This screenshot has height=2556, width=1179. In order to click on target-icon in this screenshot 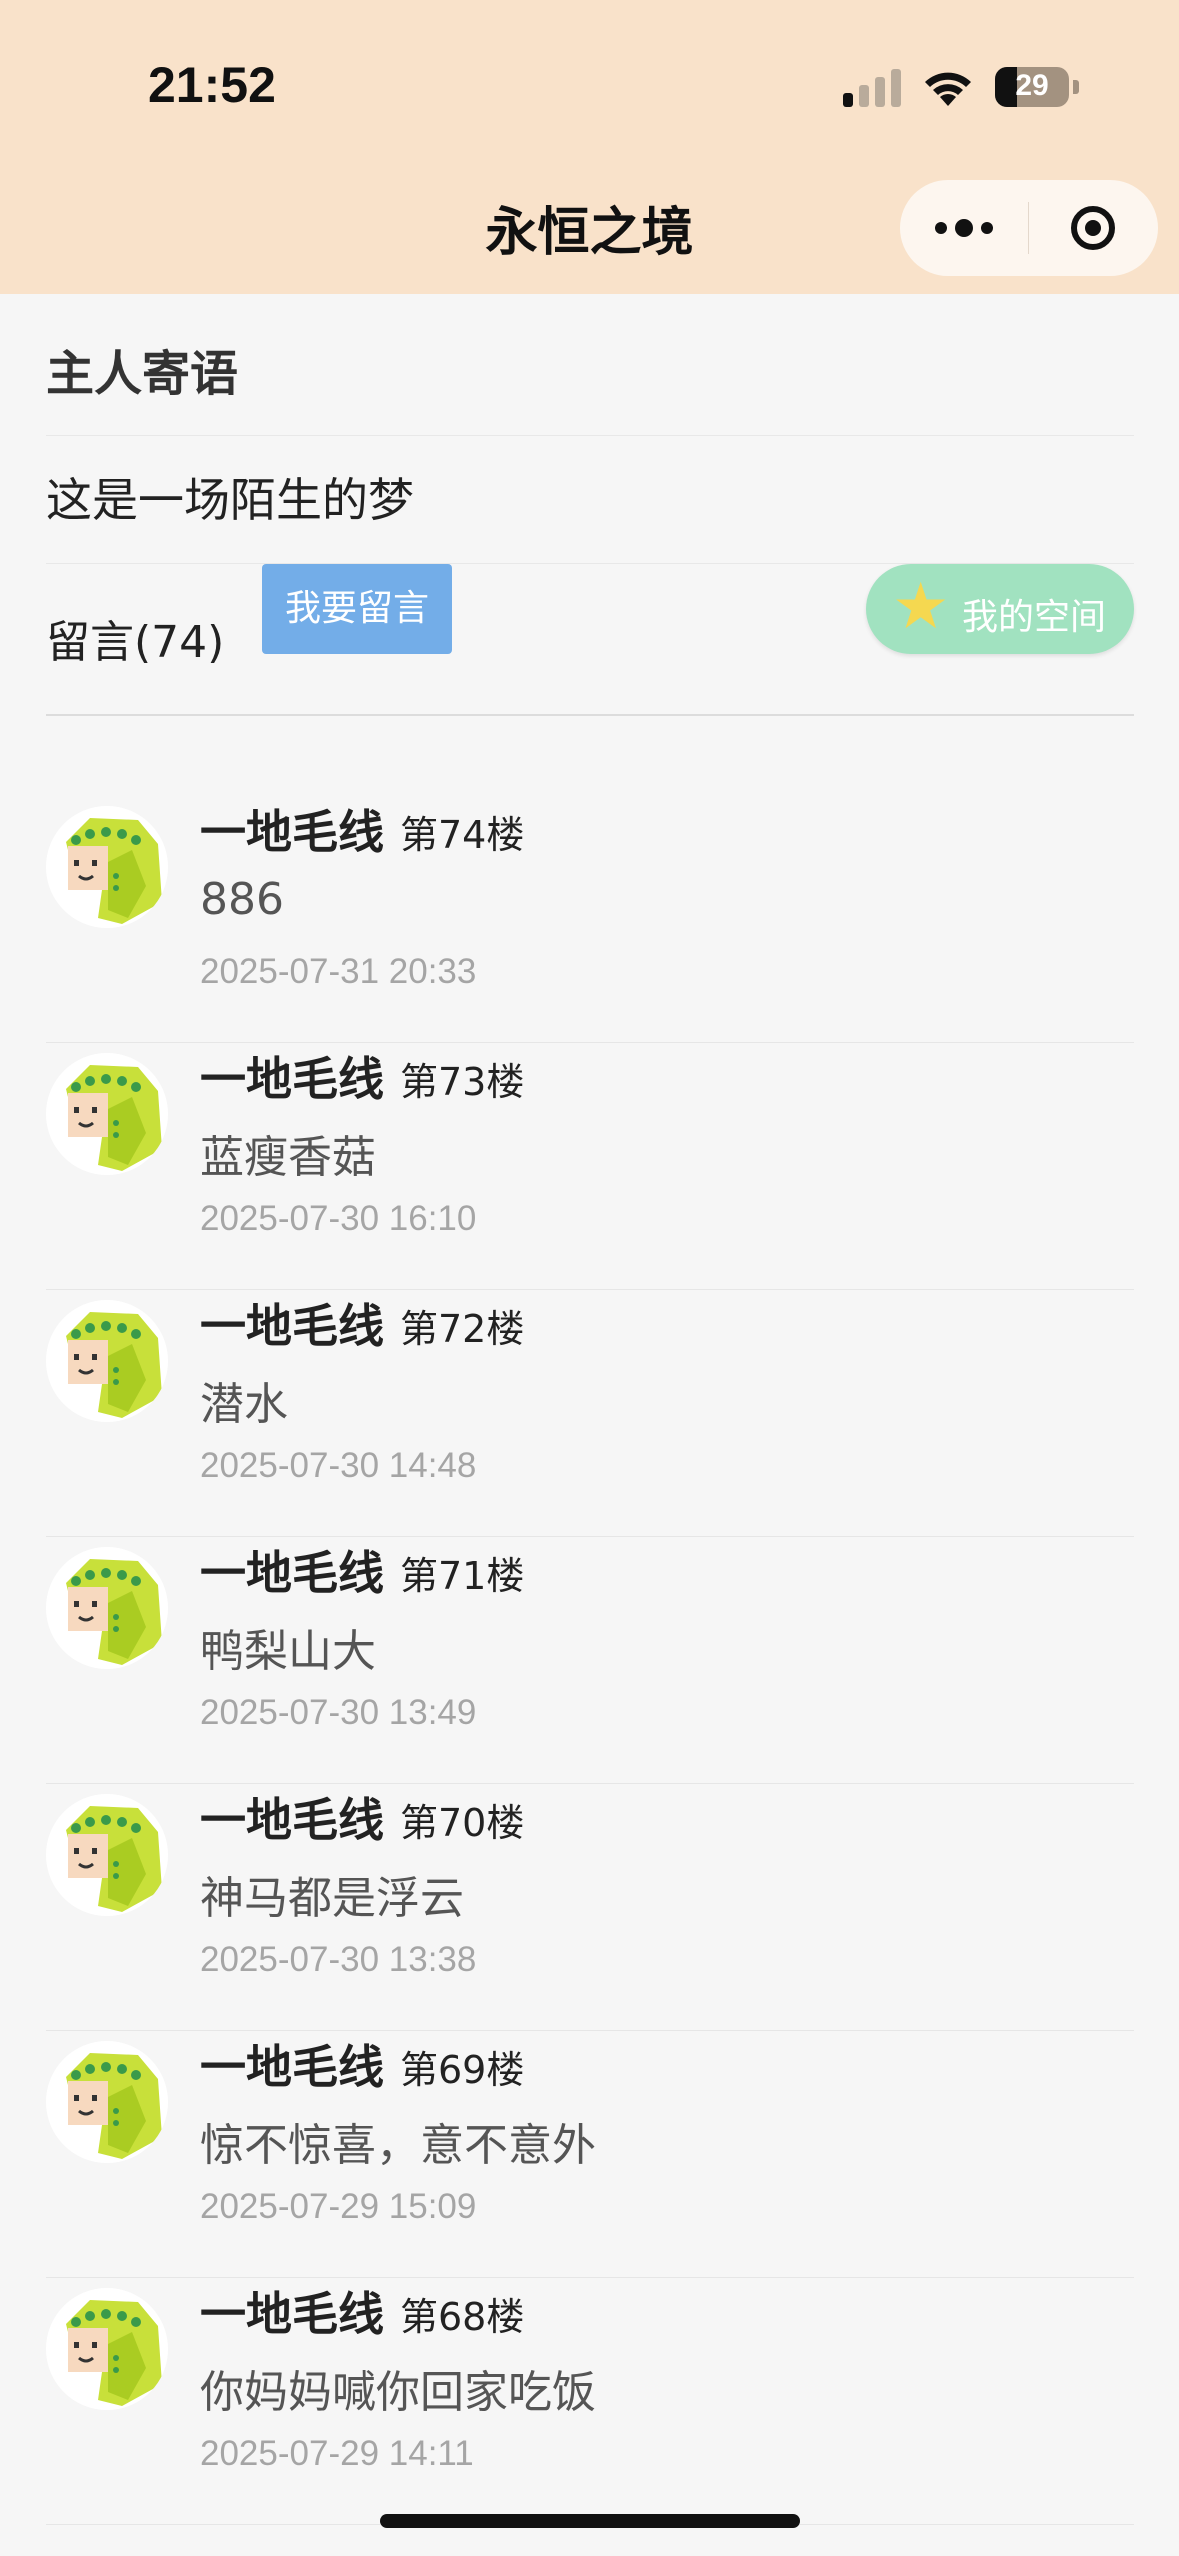, I will do `click(1093, 228)`.